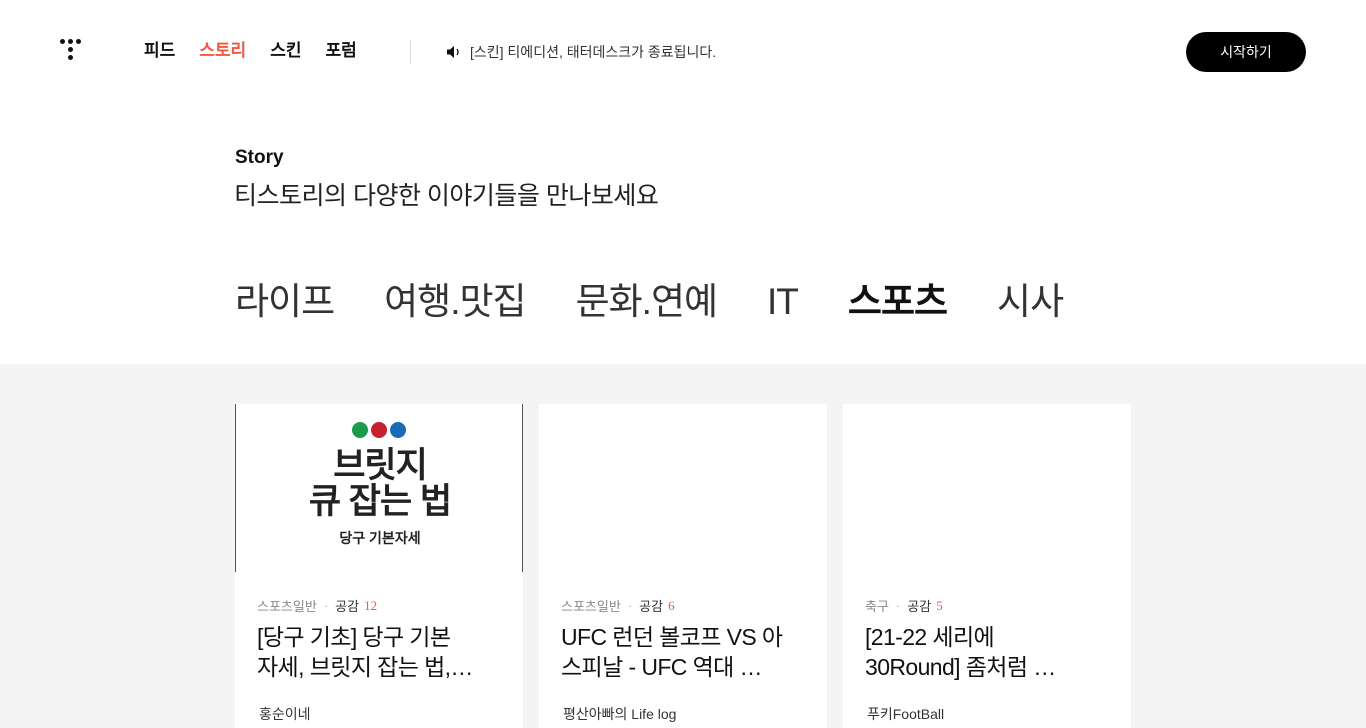 The image size is (1366, 728). Describe the element at coordinates (360, 430) in the screenshot. I see `green-dot` at that location.